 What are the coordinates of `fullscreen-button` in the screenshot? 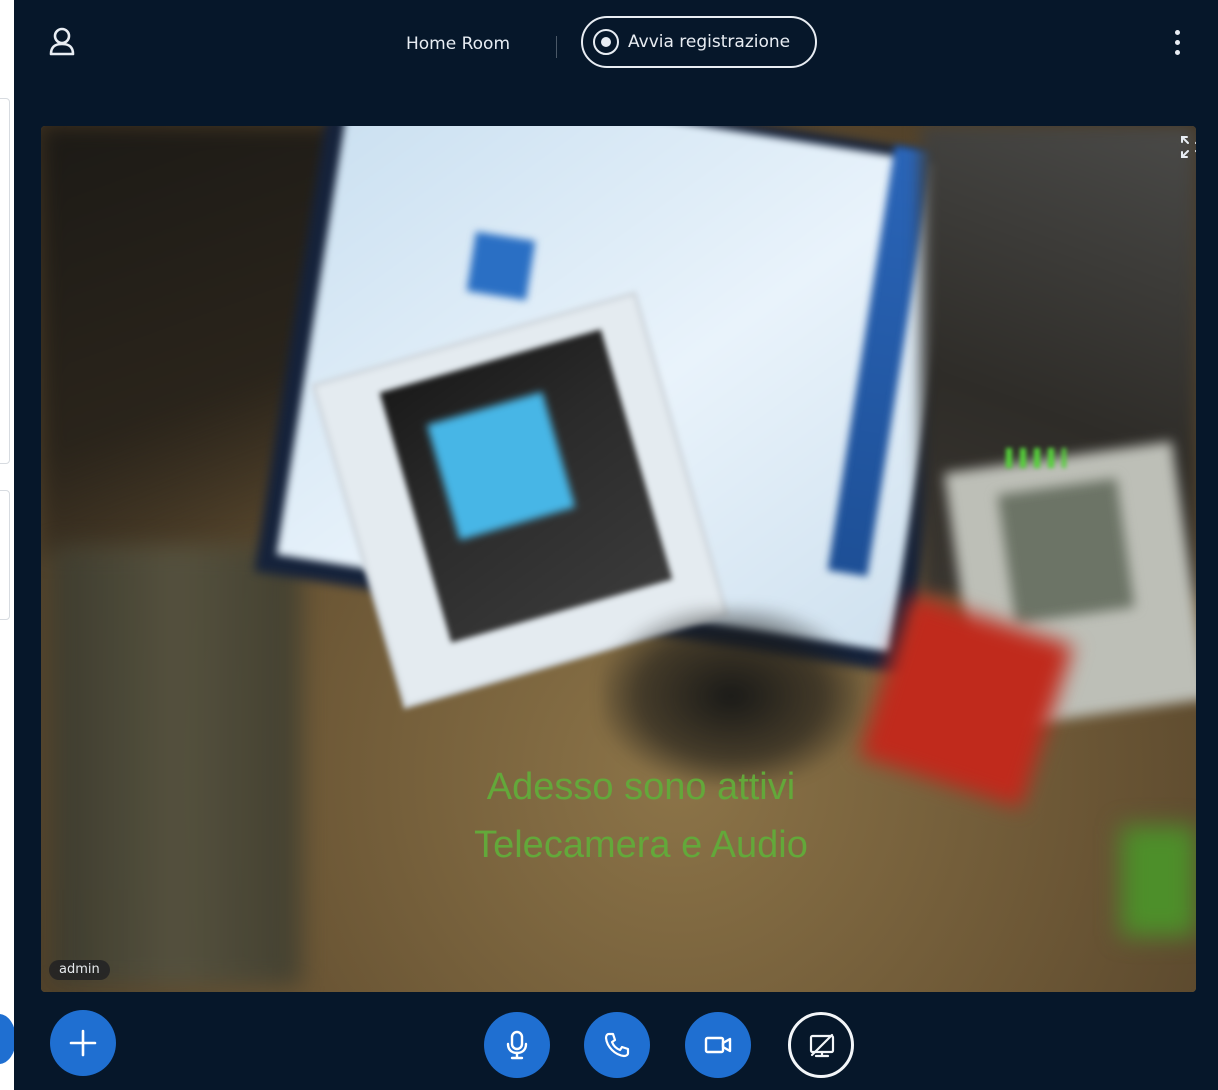 It's located at (1187, 147).